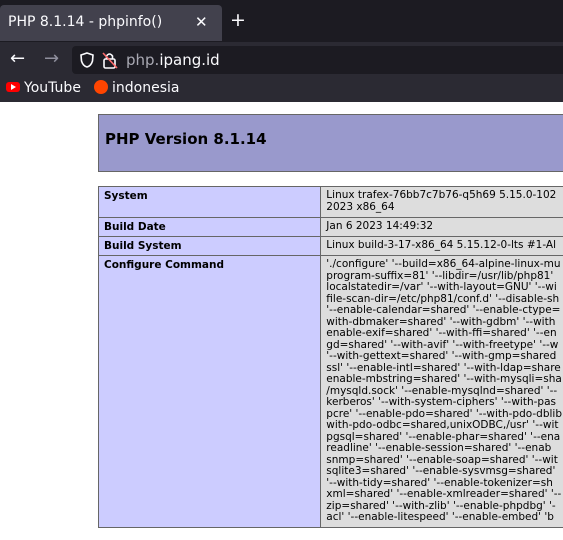 Image resolution: width=563 pixels, height=540 pixels. What do you see at coordinates (441, 227) in the screenshot?
I see `row-value: Jan 6 2023 14:49:32` at bounding box center [441, 227].